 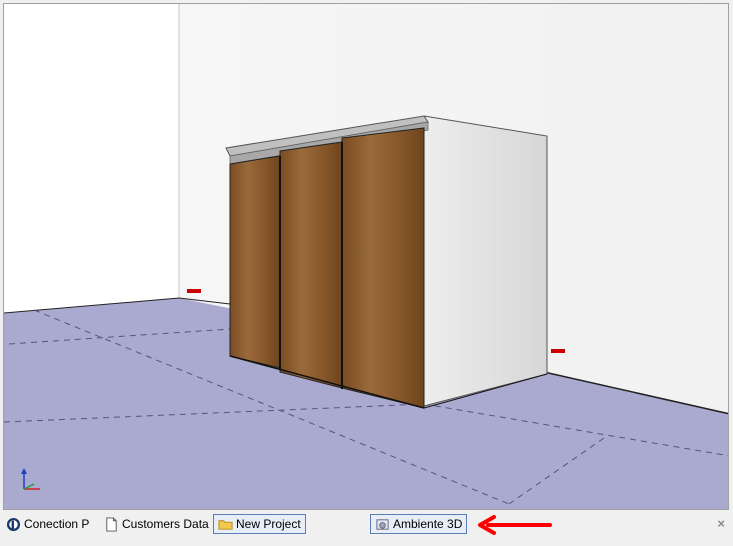 I want to click on door-center, so click(x=311, y=265).